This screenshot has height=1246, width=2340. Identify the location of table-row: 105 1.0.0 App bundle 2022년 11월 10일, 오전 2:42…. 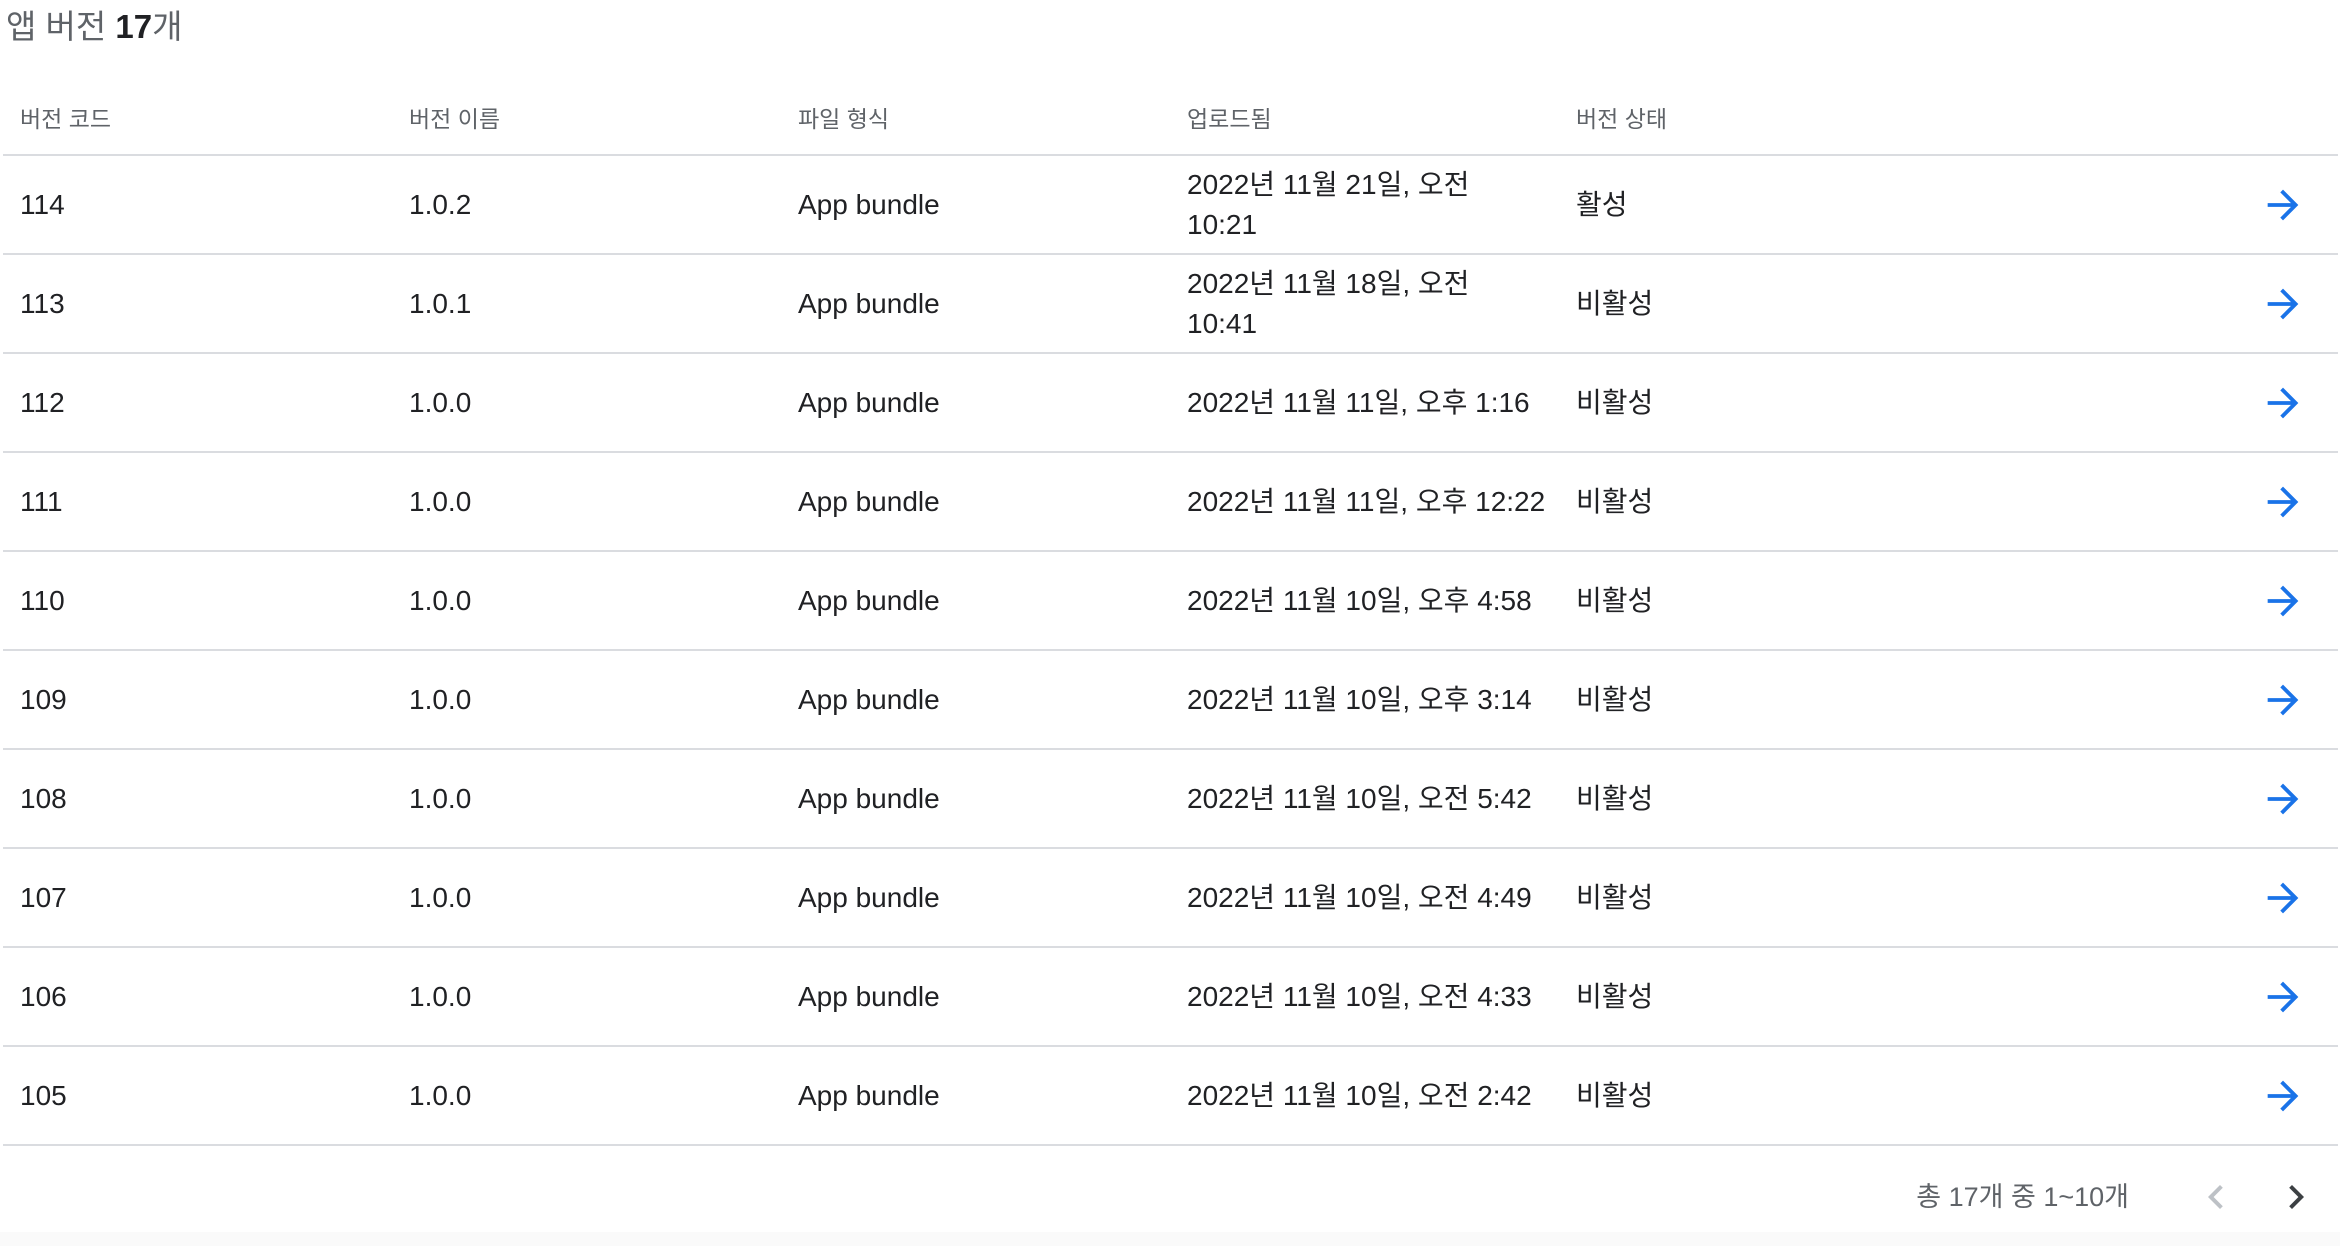
(1170, 1096).